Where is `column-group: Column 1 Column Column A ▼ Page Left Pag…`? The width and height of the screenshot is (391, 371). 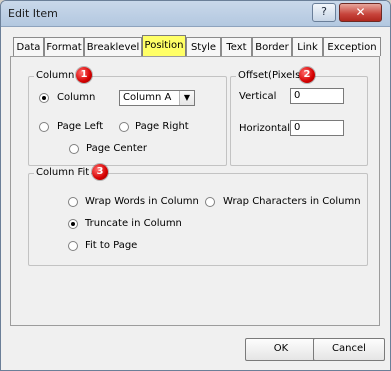 column-group: Column 1 Column Column A ▼ Page Left Pag… is located at coordinates (127, 116).